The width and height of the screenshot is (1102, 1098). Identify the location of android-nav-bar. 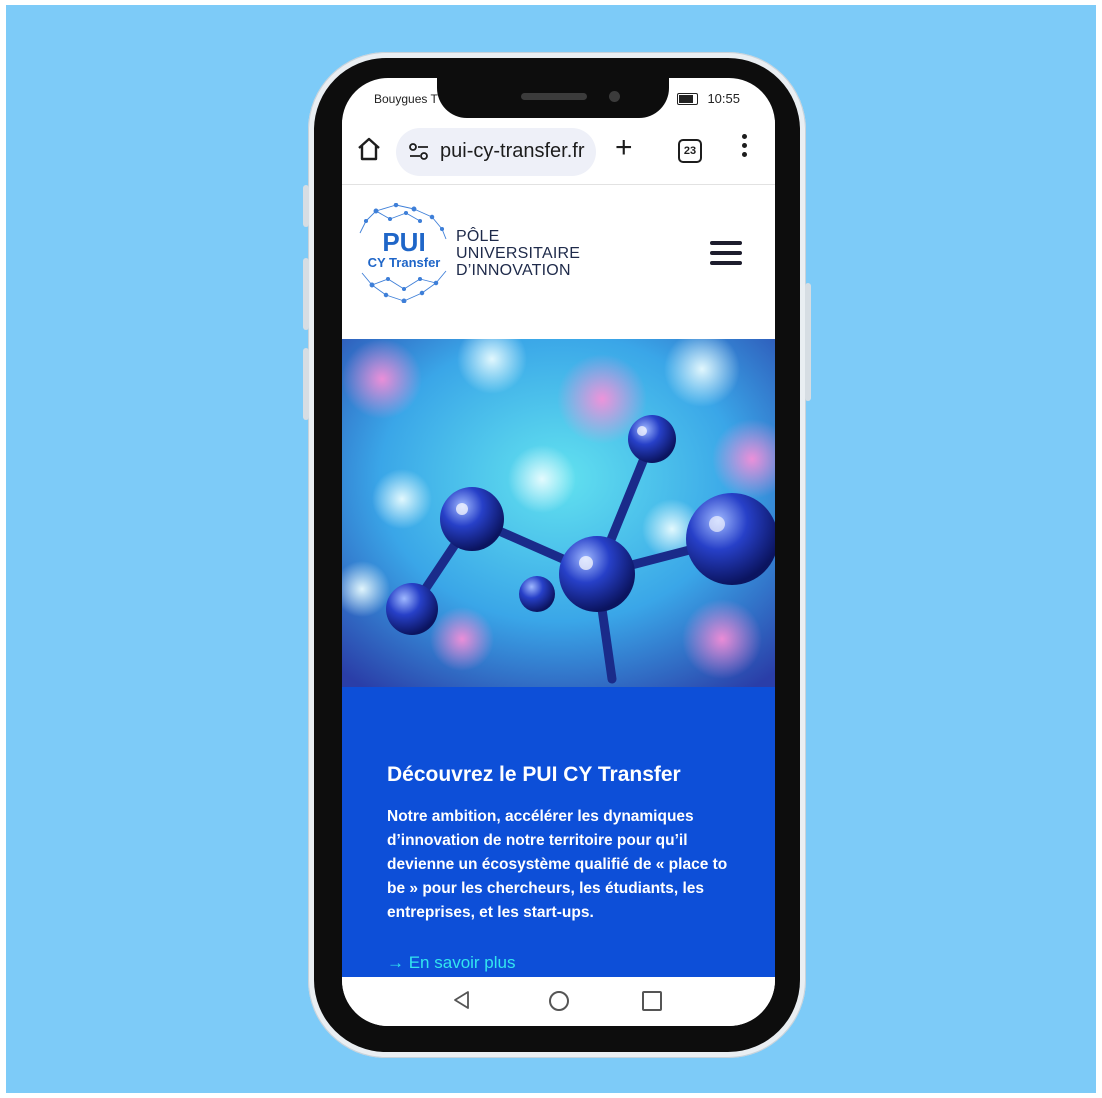
(558, 1001).